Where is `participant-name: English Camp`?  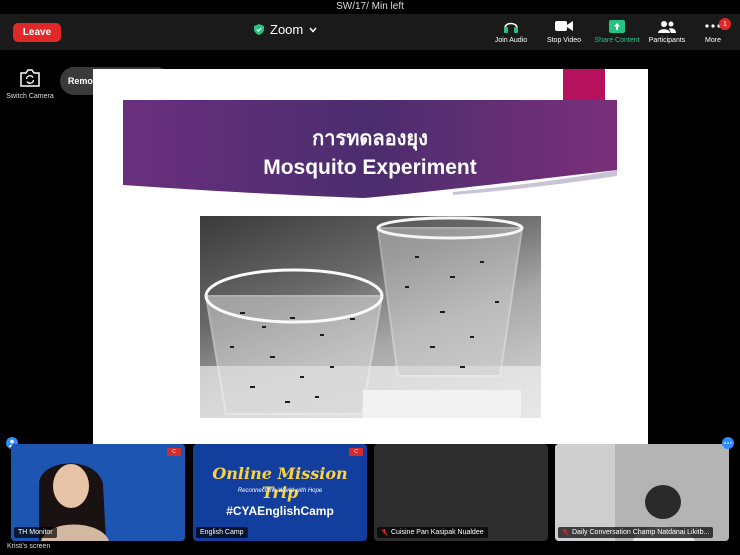
participant-name: English Camp is located at coordinates (222, 532).